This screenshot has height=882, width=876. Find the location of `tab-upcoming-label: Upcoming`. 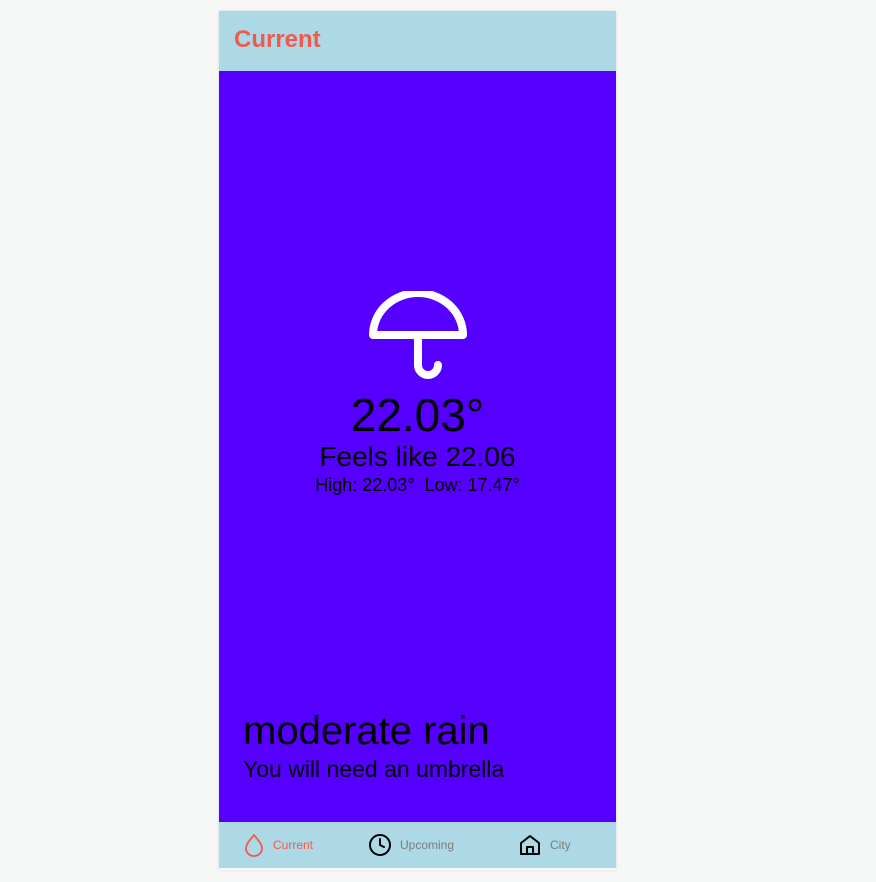

tab-upcoming-label: Upcoming is located at coordinates (427, 845).